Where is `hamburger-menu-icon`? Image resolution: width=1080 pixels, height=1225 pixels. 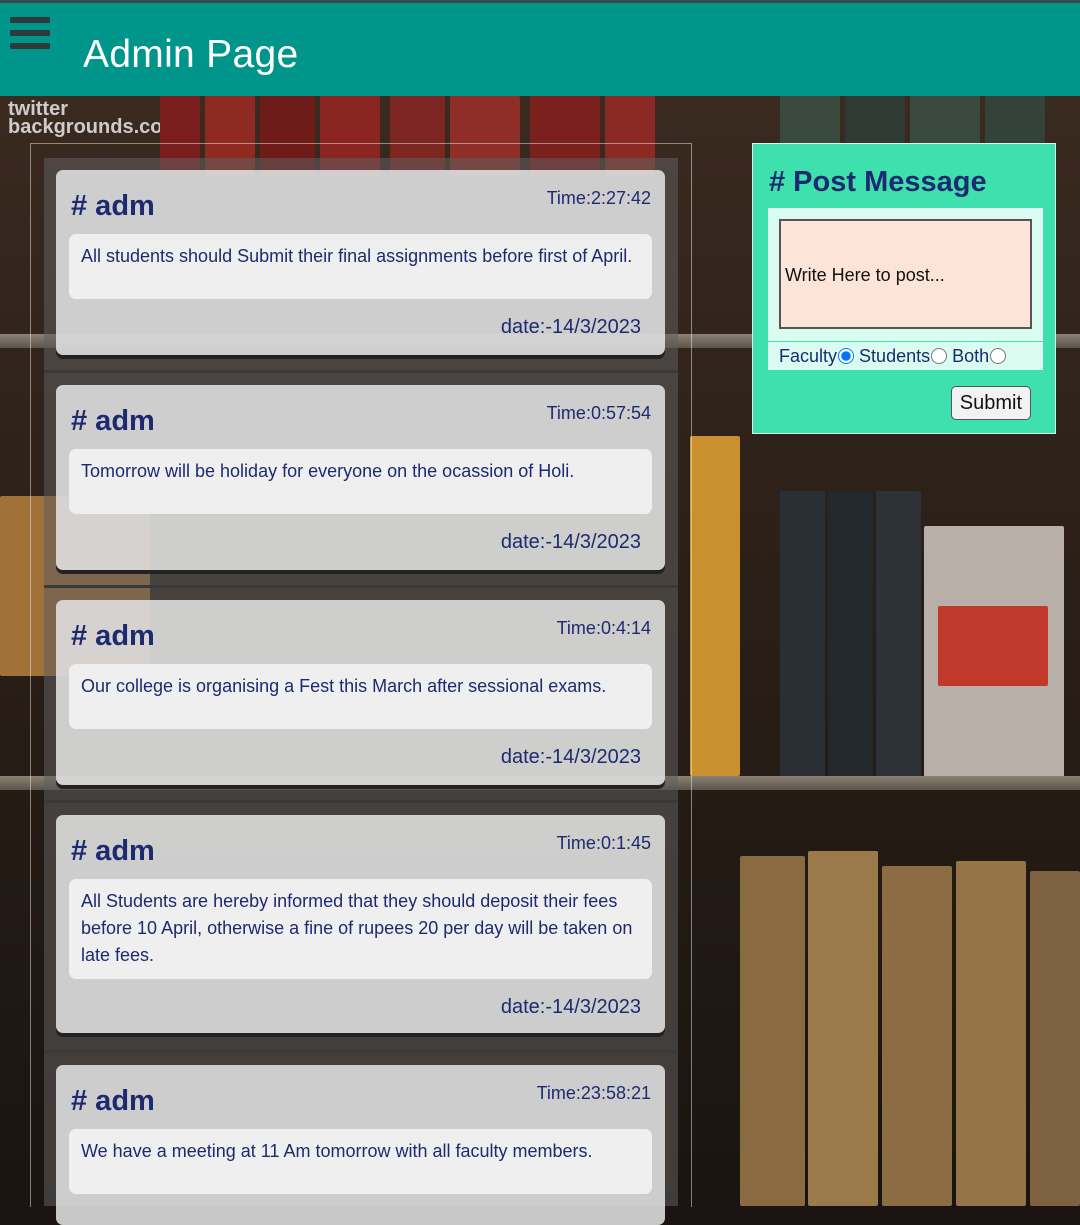
hamburger-menu-icon is located at coordinates (30, 35).